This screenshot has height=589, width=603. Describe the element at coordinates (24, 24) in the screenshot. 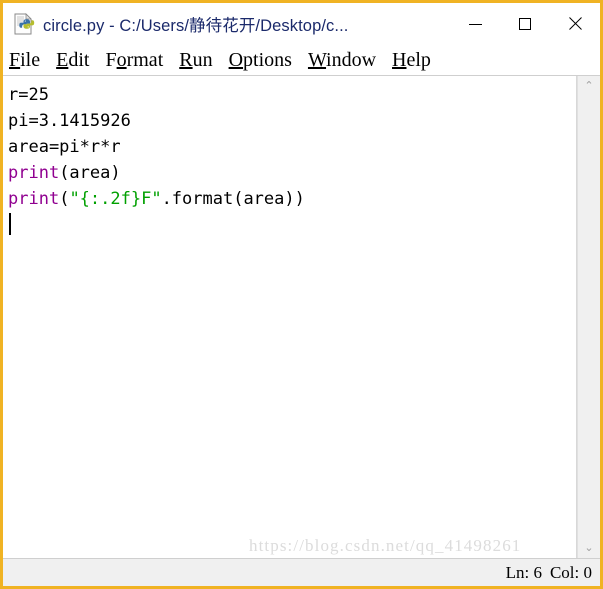

I see `python-file-icon` at that location.